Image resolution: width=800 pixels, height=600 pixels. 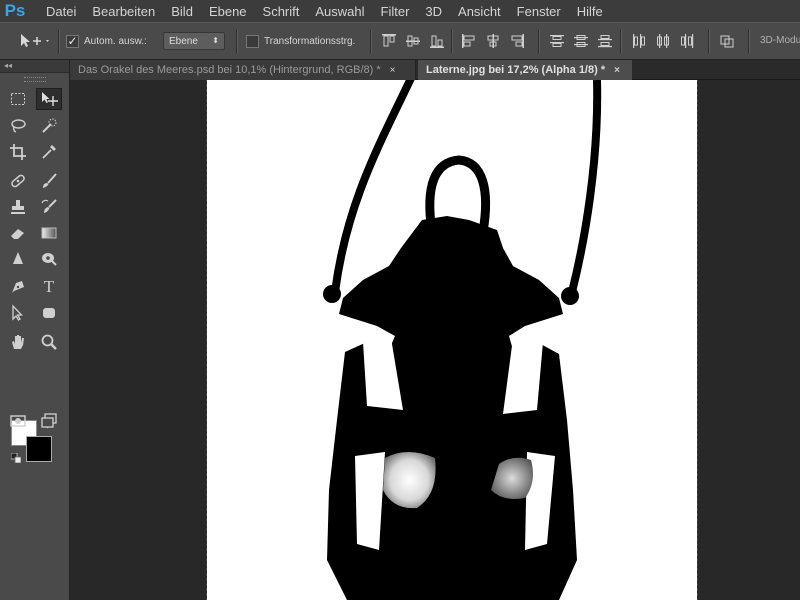 I want to click on tab-laterne: Laterne.jpg bei 17,2% (Alpha 1/8) * ×, so click(x=525, y=70).